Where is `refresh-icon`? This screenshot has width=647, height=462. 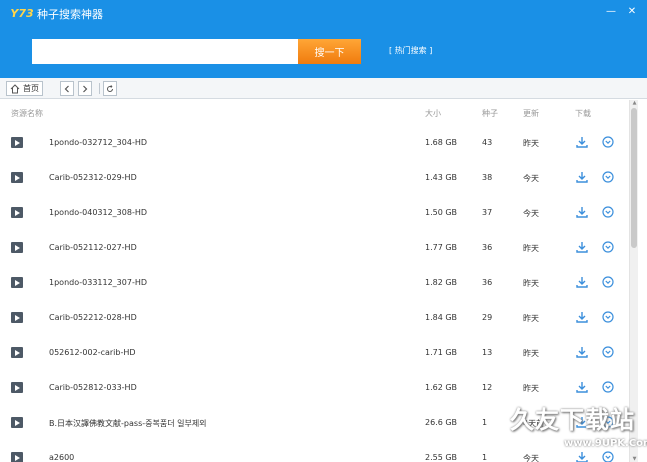 refresh-icon is located at coordinates (110, 88).